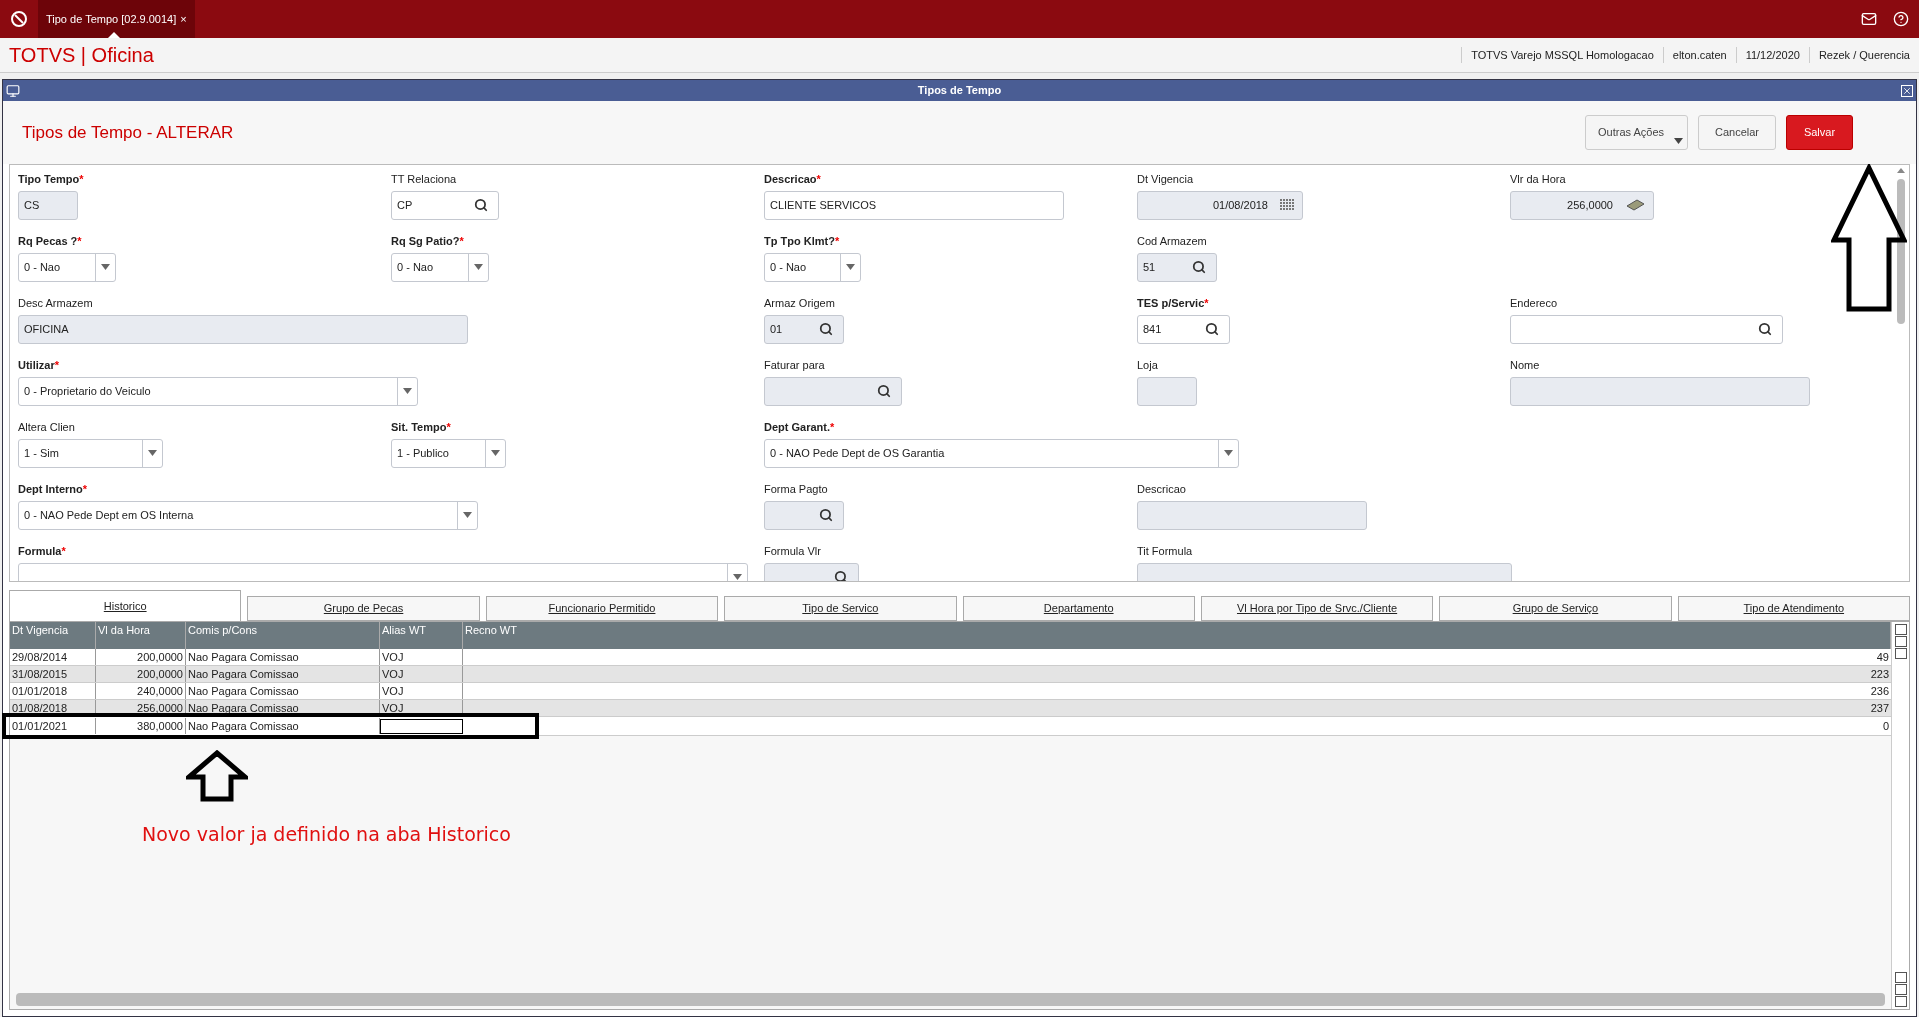  I want to click on field-label: Tit Formula, so click(1165, 551).